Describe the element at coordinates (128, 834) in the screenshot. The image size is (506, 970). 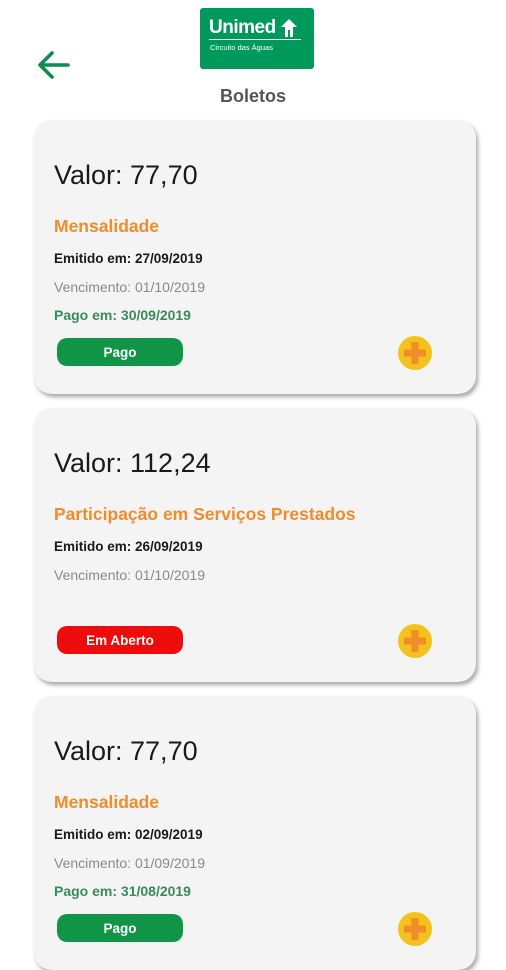
I see `boleto-issued-date: Emitido em: 02/09/2019` at that location.